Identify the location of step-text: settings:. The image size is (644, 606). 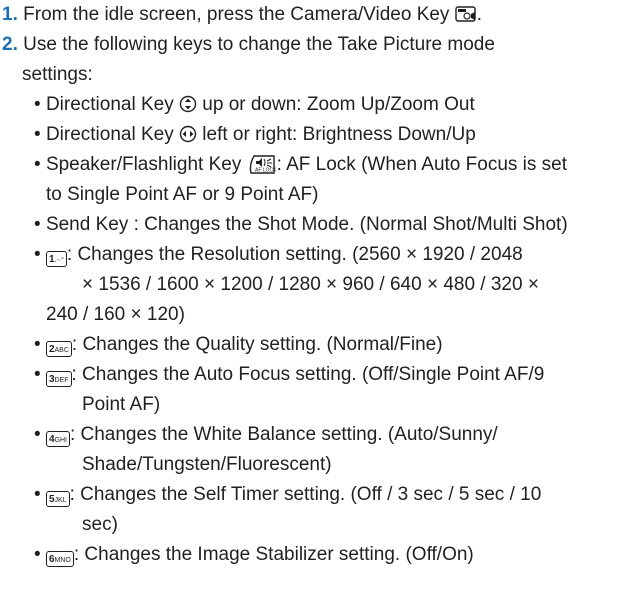
(57, 74).